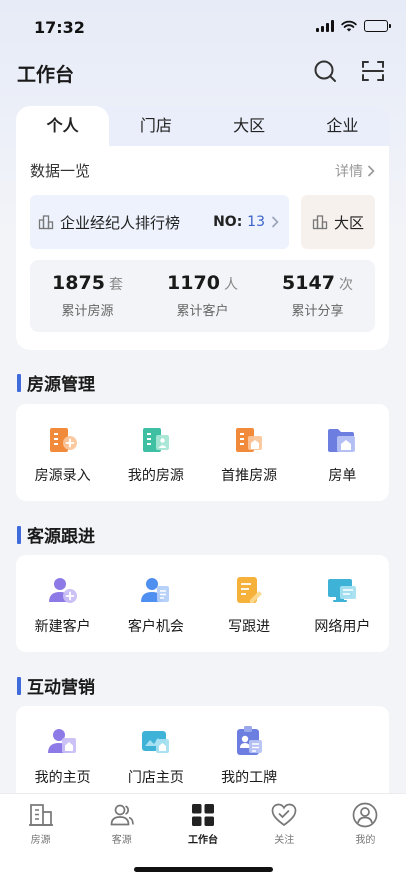 This screenshot has height=883, width=406. What do you see at coordinates (154, 590) in the screenshot?
I see `customer-opportunity-icon` at bounding box center [154, 590].